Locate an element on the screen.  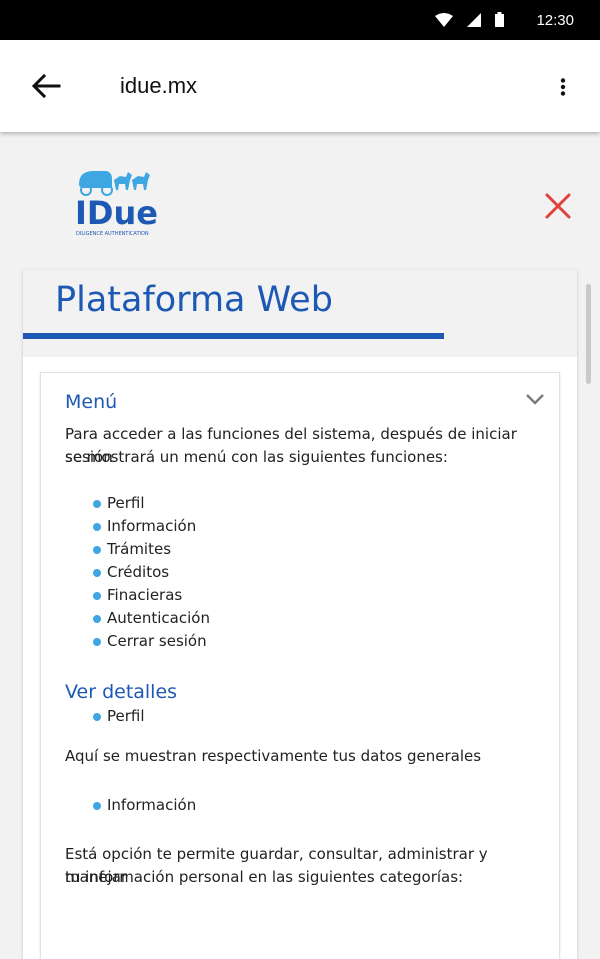
details-list-1: Perfil is located at coordinates (119, 716).